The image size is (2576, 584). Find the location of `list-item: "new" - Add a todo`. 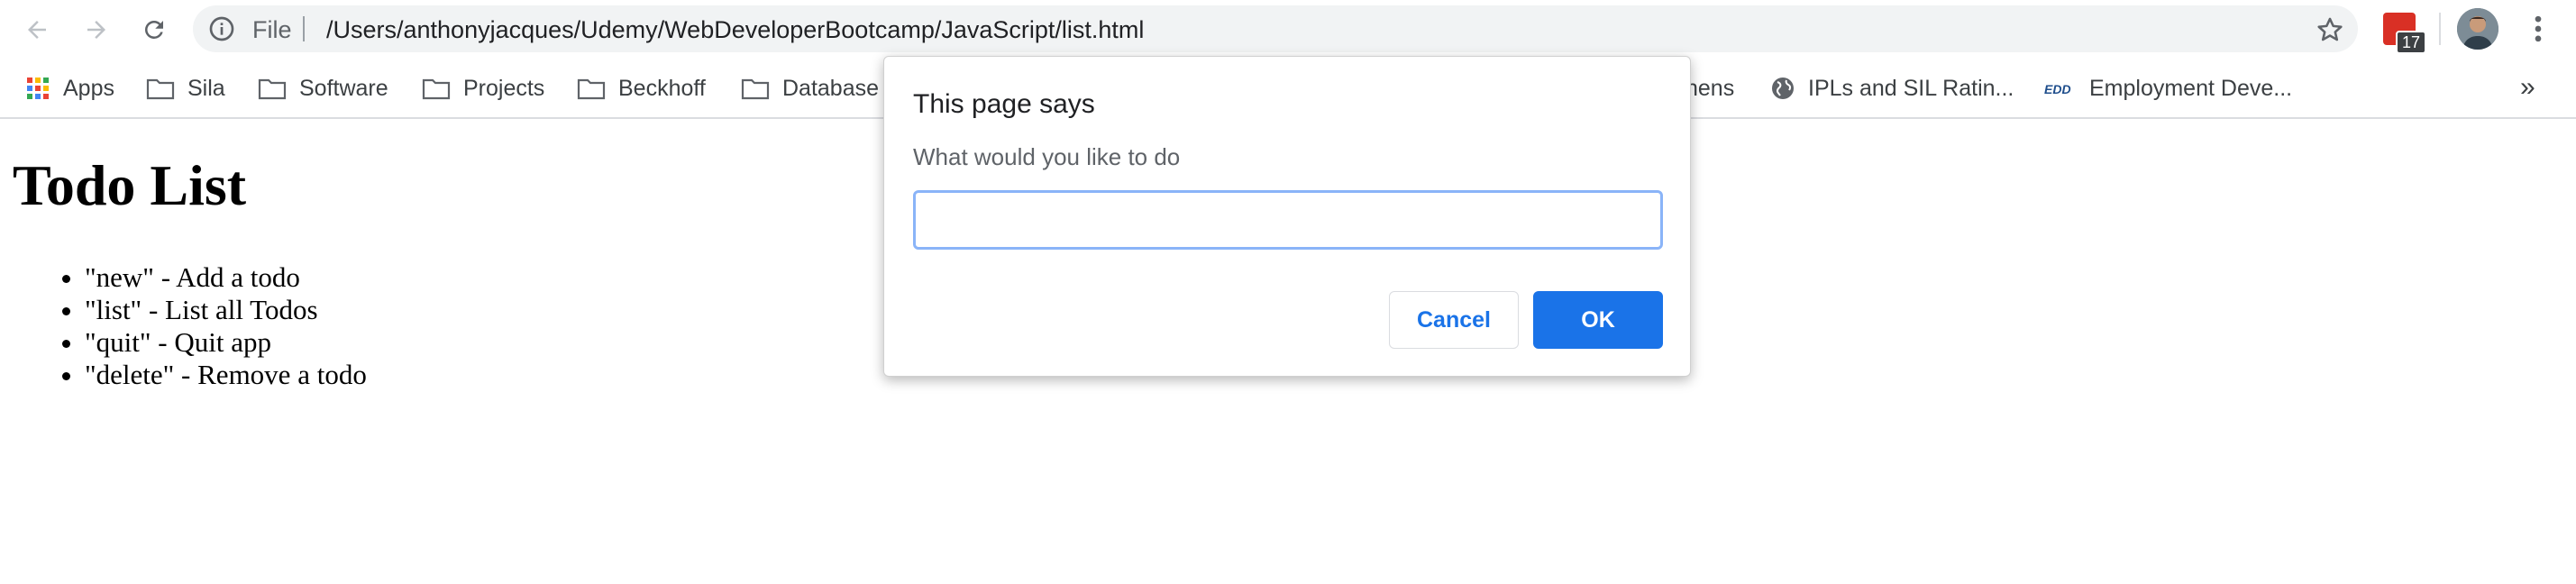

list-item: "new" - Add a todo is located at coordinates (226, 277).